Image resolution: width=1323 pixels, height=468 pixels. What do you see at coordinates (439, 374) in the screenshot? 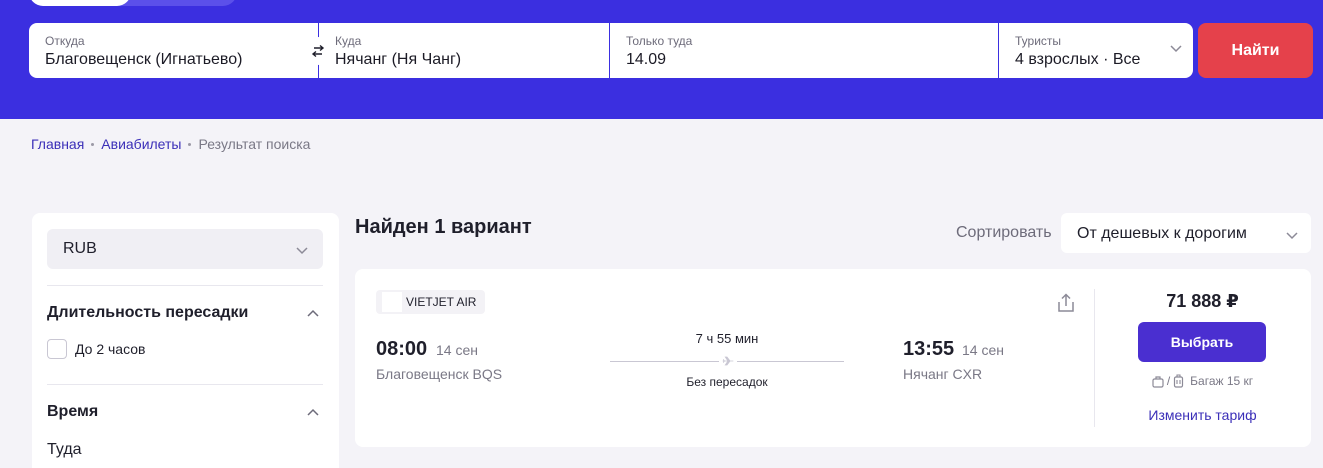
I see `departure-city: Благовещенск BQS` at bounding box center [439, 374].